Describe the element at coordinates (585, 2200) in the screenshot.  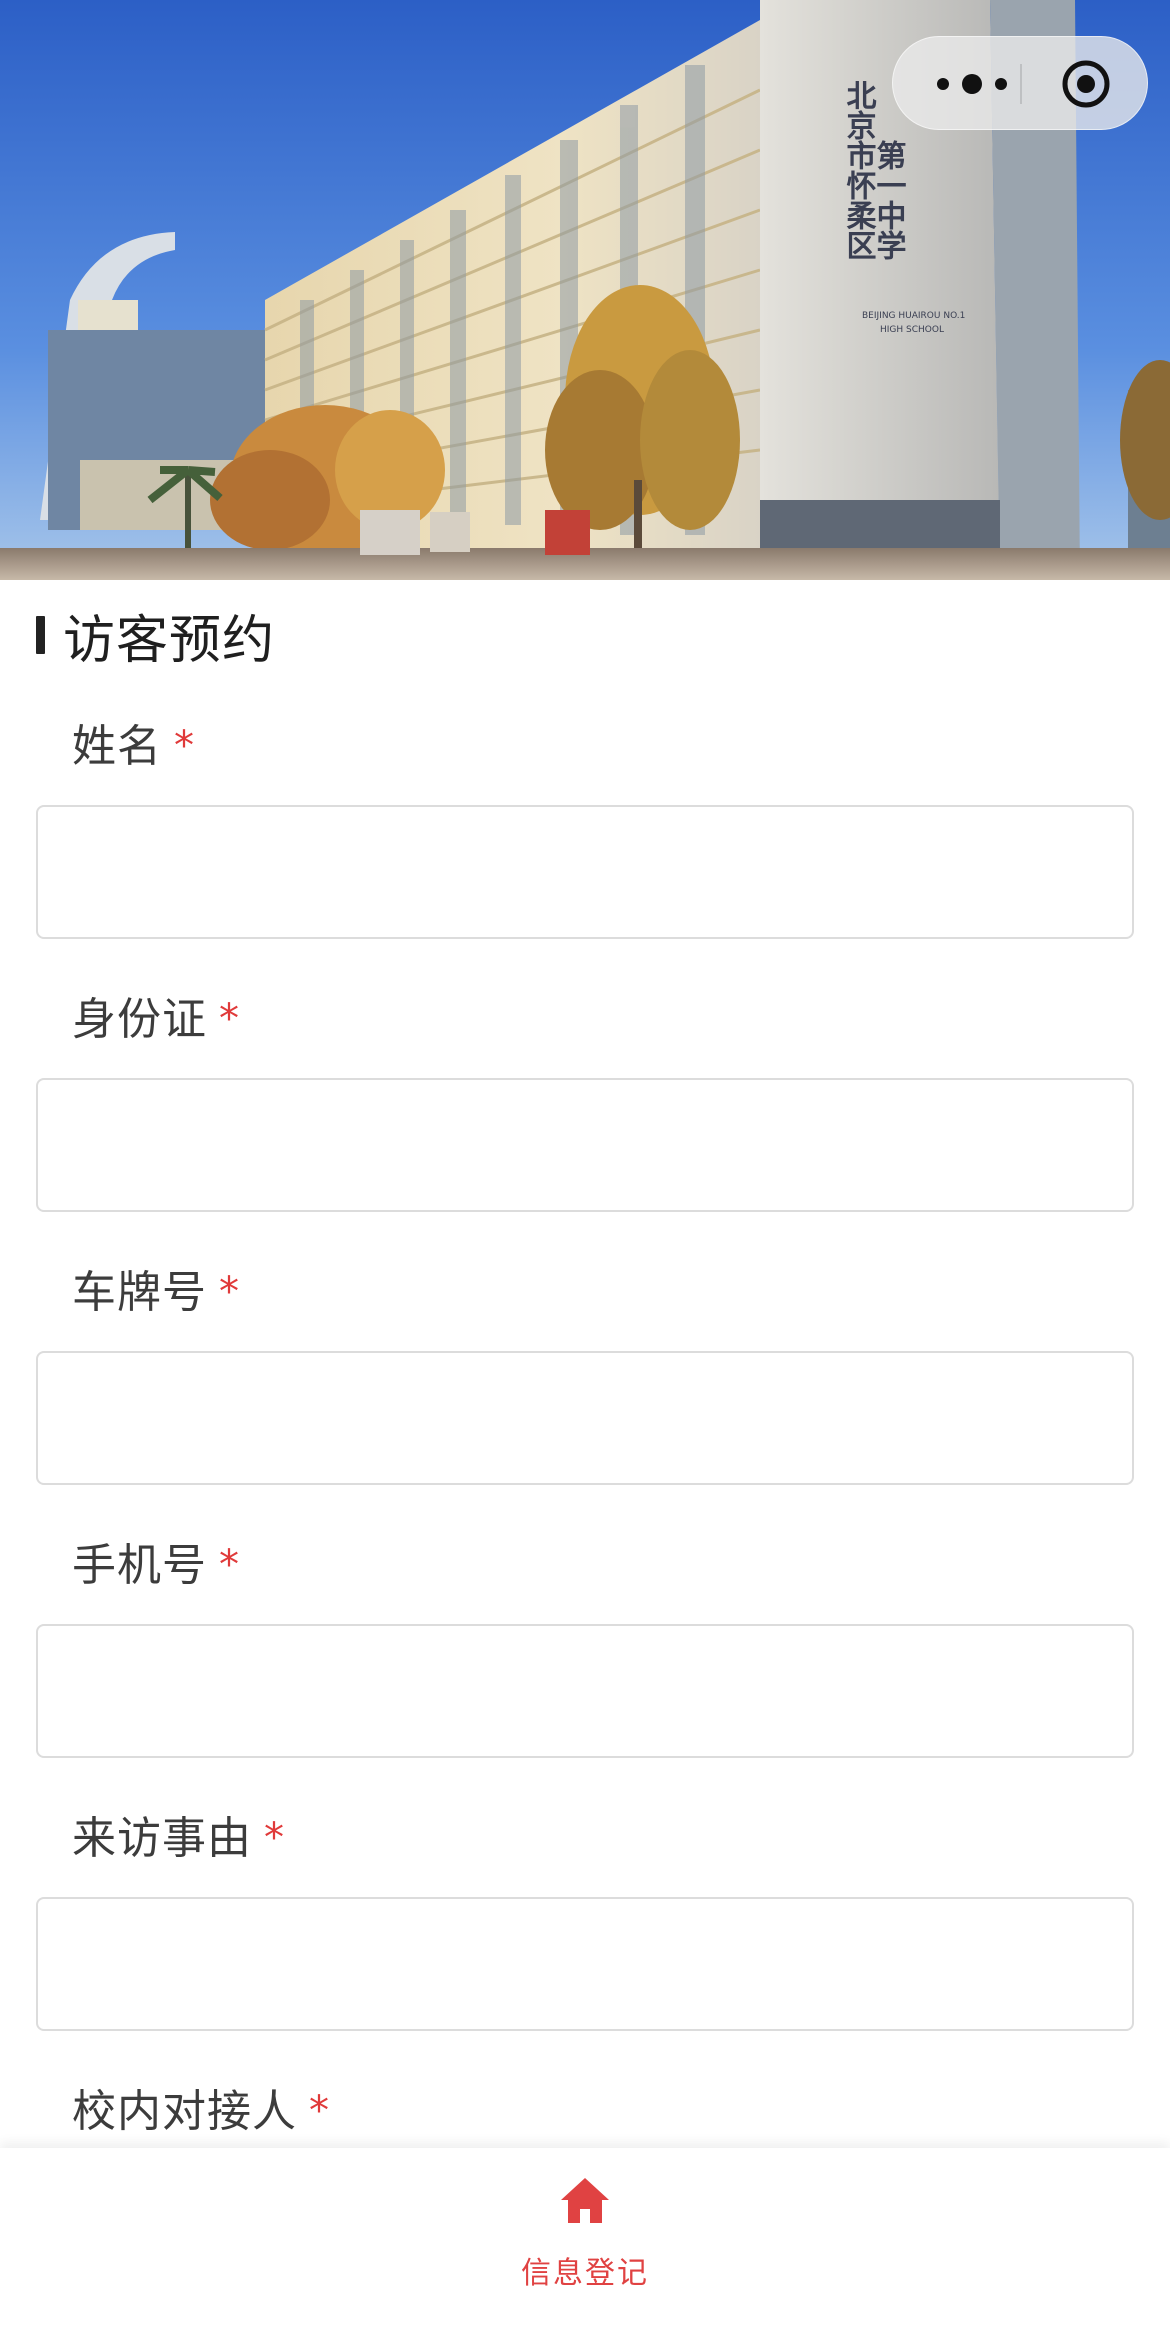
I see `home-icon` at that location.